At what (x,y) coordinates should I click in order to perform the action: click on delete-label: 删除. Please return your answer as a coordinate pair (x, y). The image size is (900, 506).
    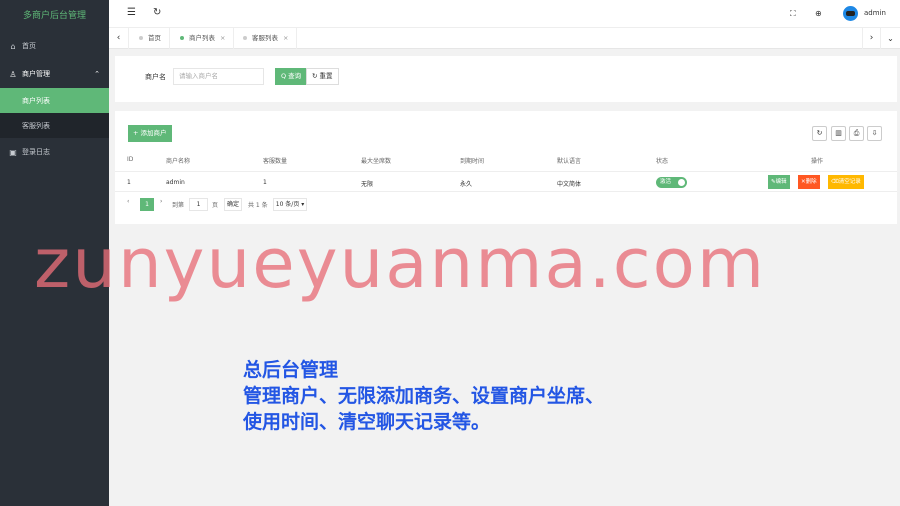
    Looking at the image, I should click on (811, 182).